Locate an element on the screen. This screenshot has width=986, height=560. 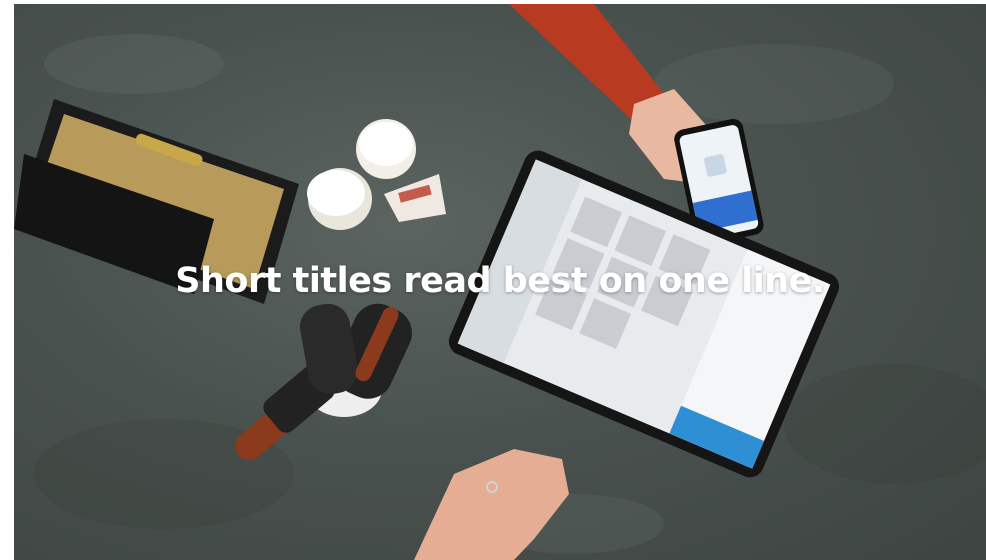
hero-title: Short titles read best on one line. is located at coordinates (500, 281).